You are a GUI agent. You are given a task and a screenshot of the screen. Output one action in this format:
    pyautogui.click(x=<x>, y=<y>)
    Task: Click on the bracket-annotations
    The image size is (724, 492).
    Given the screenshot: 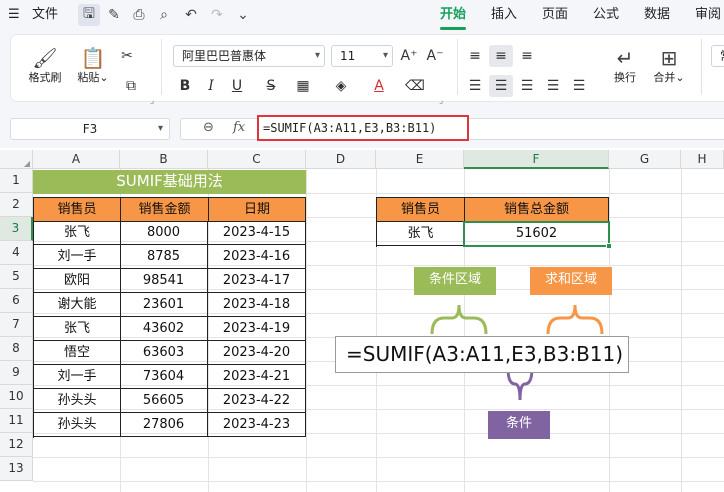 What is the action you would take?
    pyautogui.click(x=517, y=352)
    